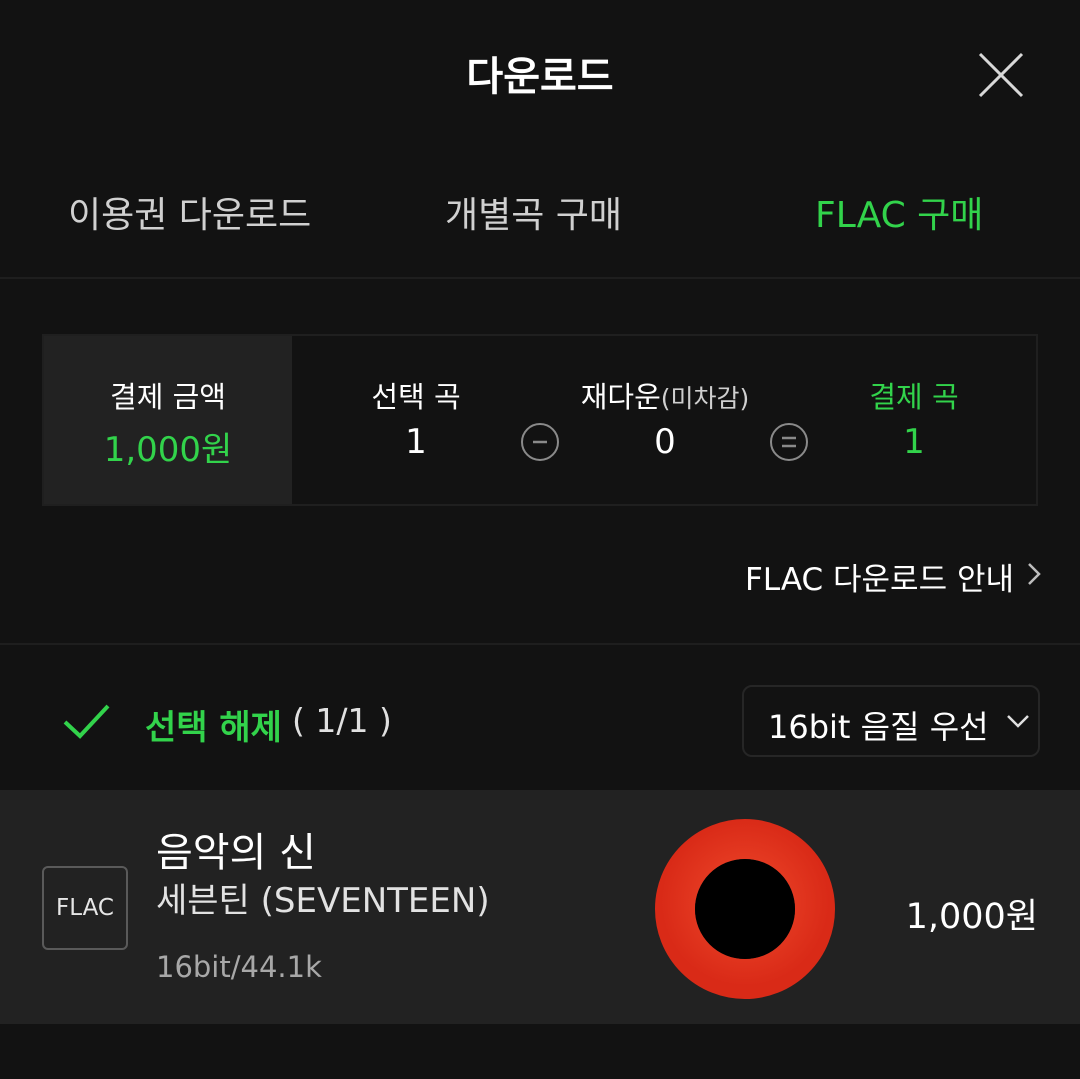 This screenshot has width=1080, height=1079. What do you see at coordinates (879, 576) in the screenshot?
I see `flac-download-guide-link: FLAC 다운로드 안내` at bounding box center [879, 576].